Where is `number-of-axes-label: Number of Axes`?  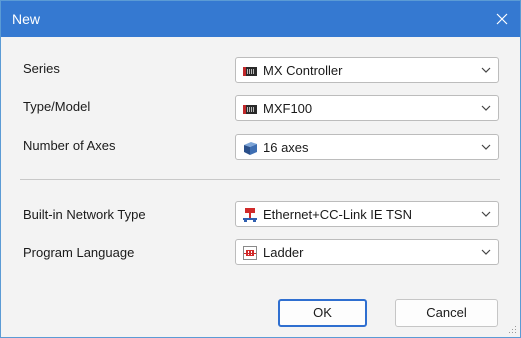 number-of-axes-label: Number of Axes is located at coordinates (69, 145).